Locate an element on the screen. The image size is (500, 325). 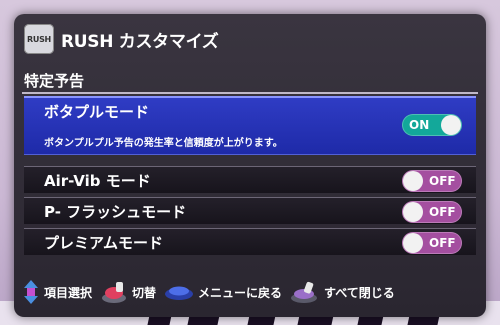
hint-back: メニューに戻る is located at coordinates (223, 292).